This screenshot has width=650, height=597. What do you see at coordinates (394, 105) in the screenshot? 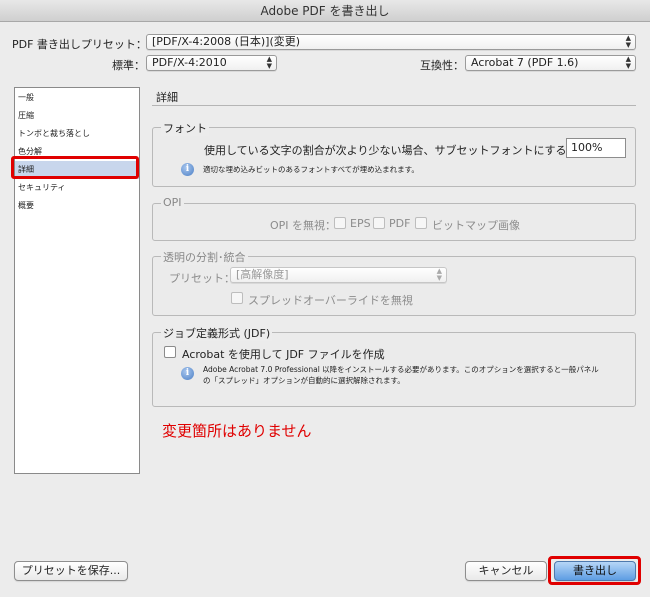
I see `section-divider` at bounding box center [394, 105].